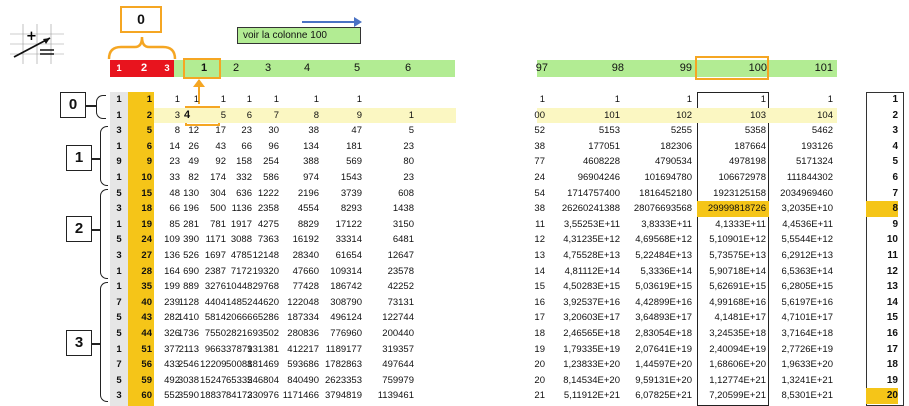  Describe the element at coordinates (187, 209) in the screenshot. I see `table-cell: 196` at that location.